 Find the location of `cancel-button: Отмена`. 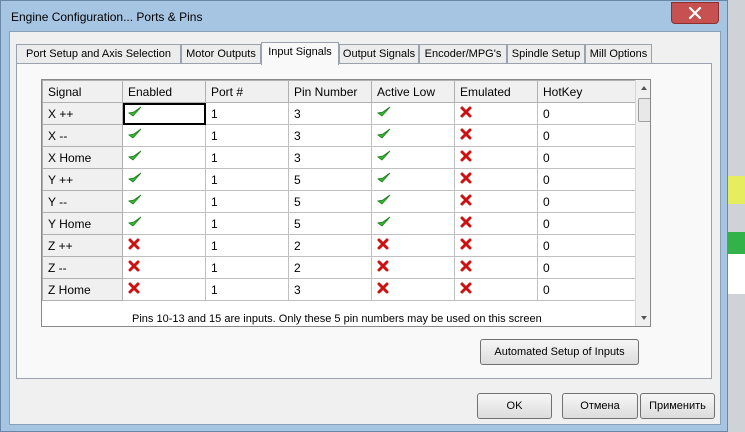

cancel-button: Отмена is located at coordinates (600, 406).